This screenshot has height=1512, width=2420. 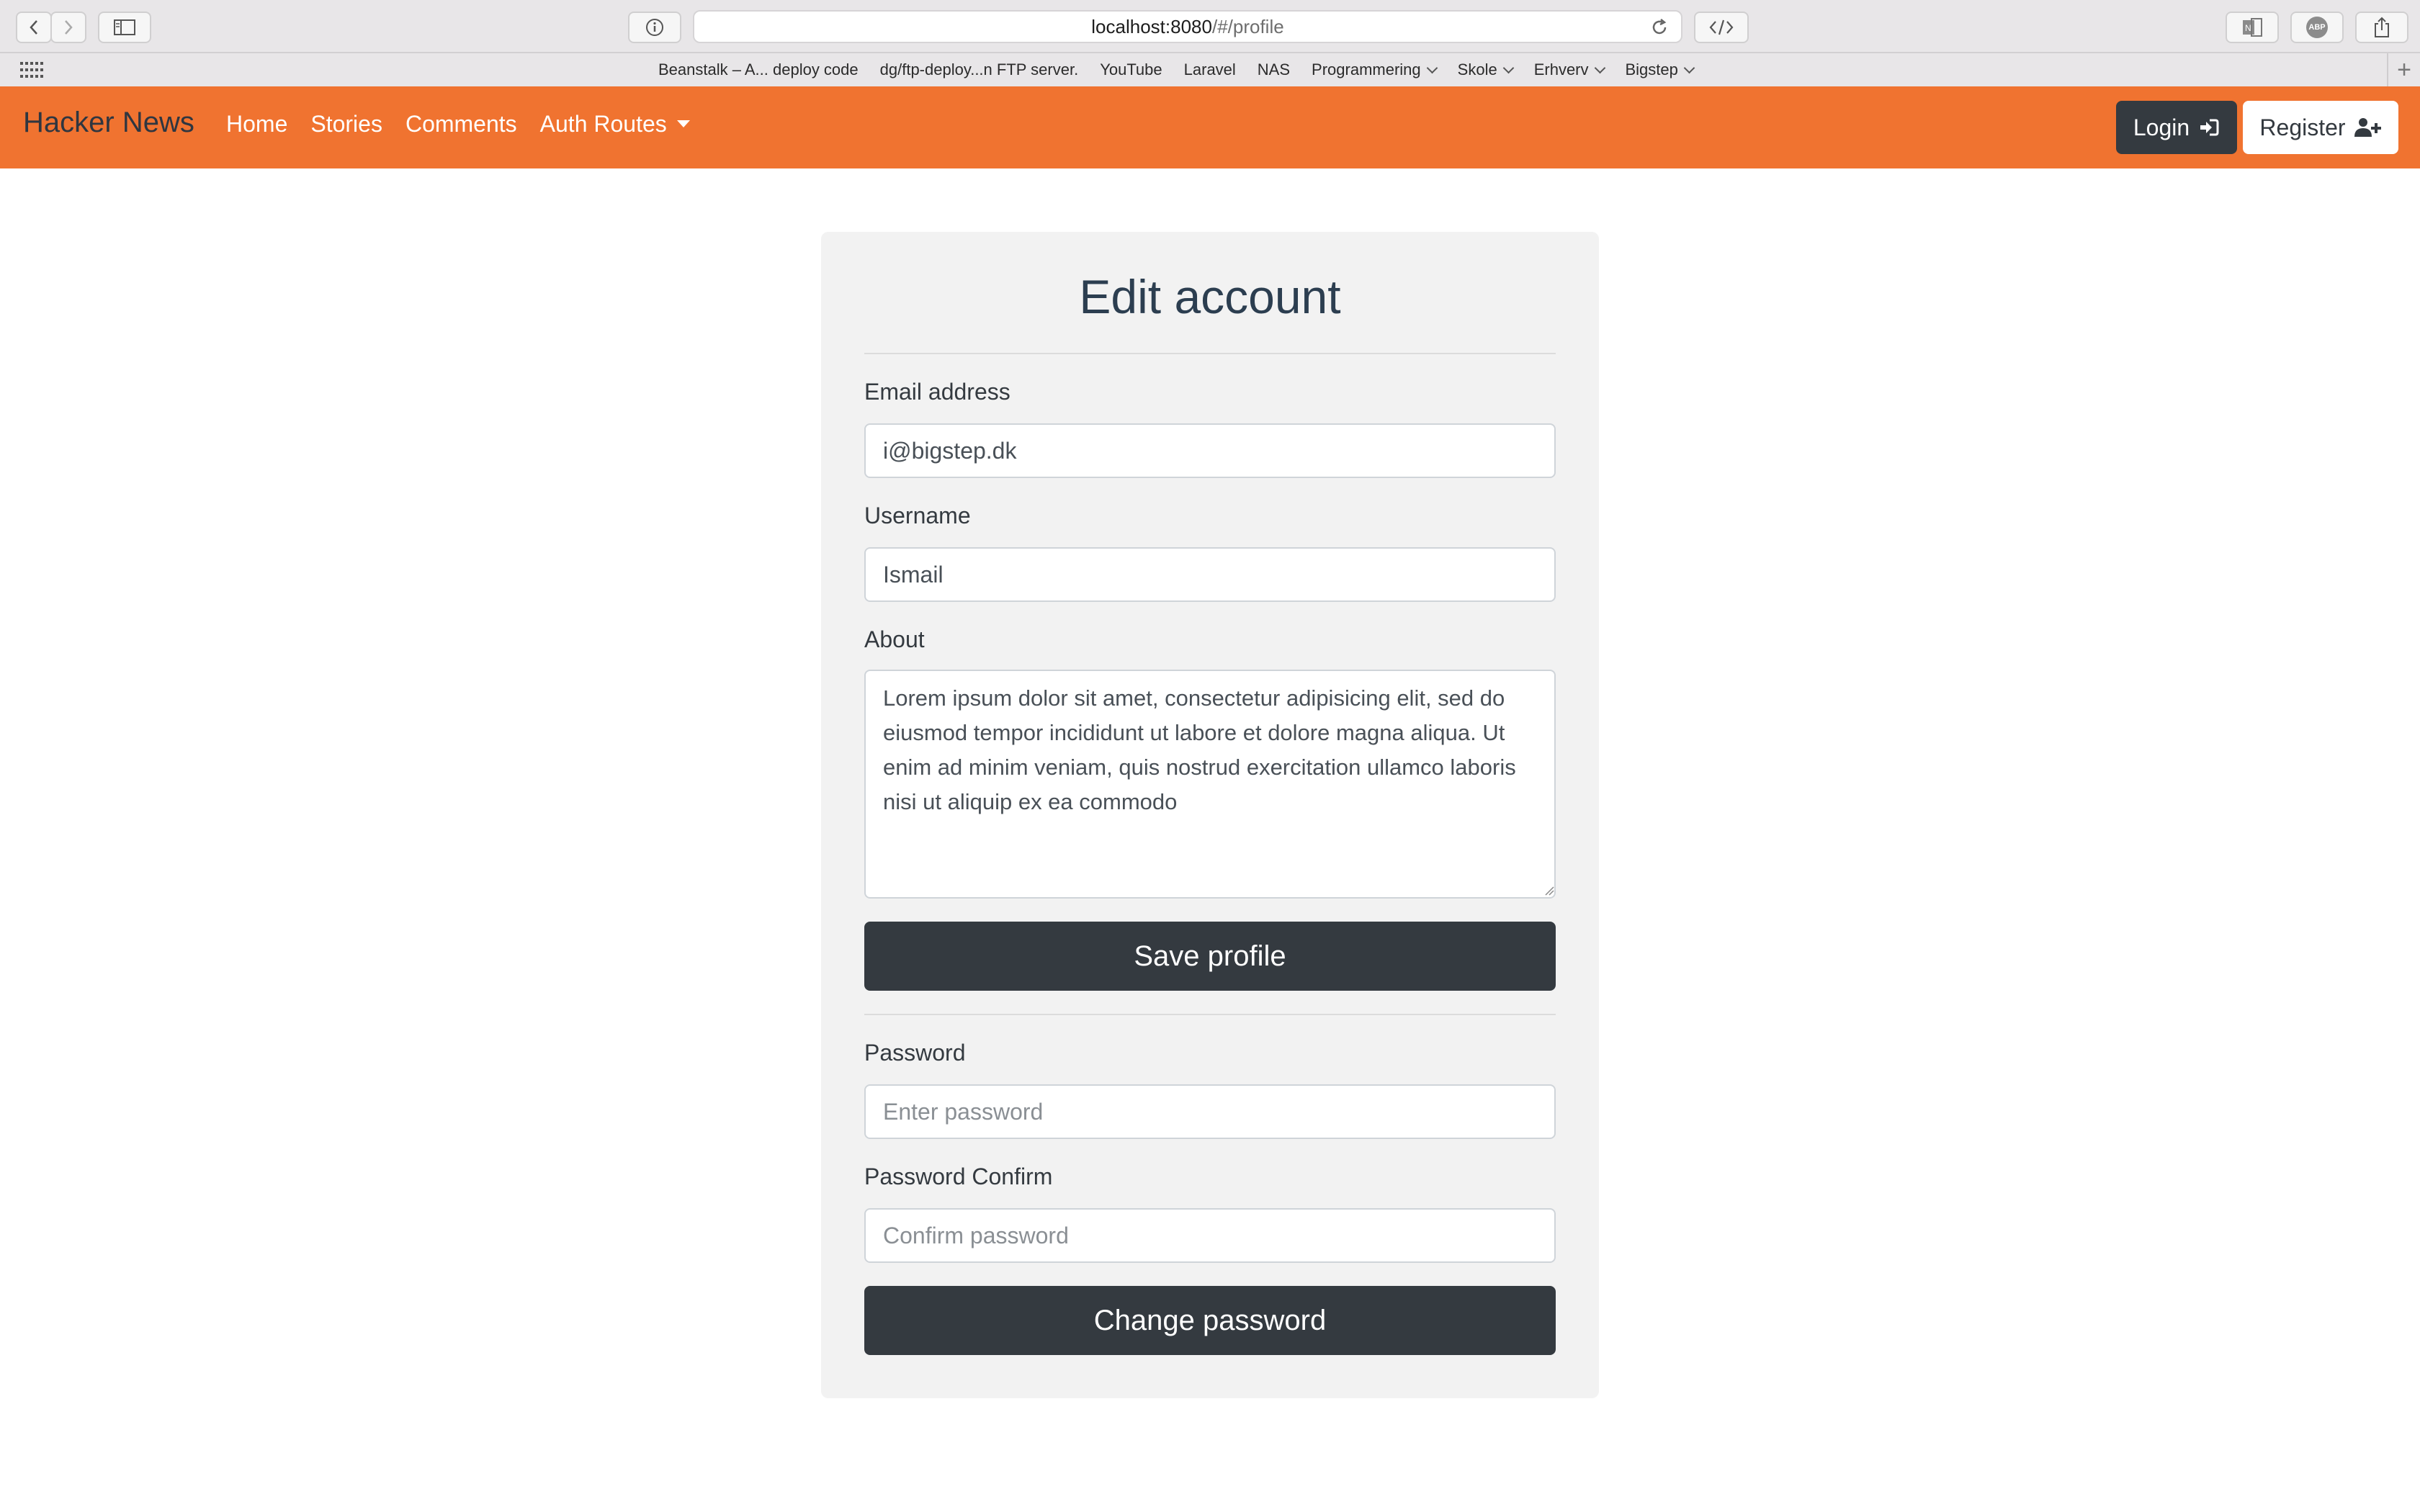 I want to click on change-password-button: Change password, so click(x=1210, y=1320).